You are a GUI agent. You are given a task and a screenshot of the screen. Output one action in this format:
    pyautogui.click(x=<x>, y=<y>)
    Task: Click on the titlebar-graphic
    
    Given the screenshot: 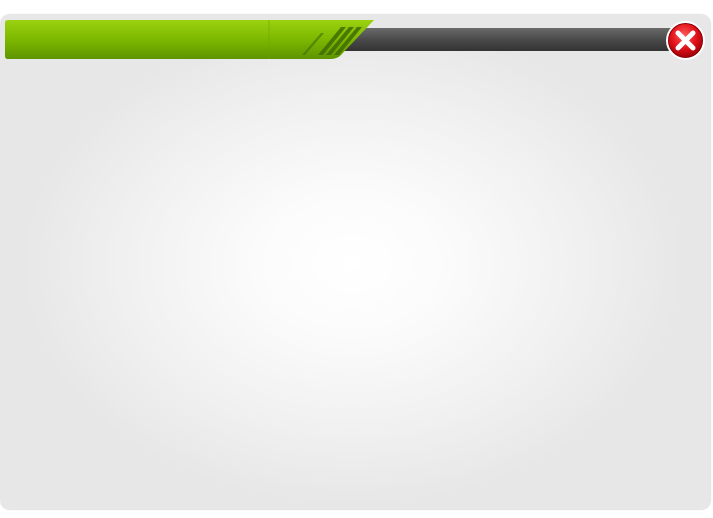 What is the action you would take?
    pyautogui.click(x=342, y=39)
    